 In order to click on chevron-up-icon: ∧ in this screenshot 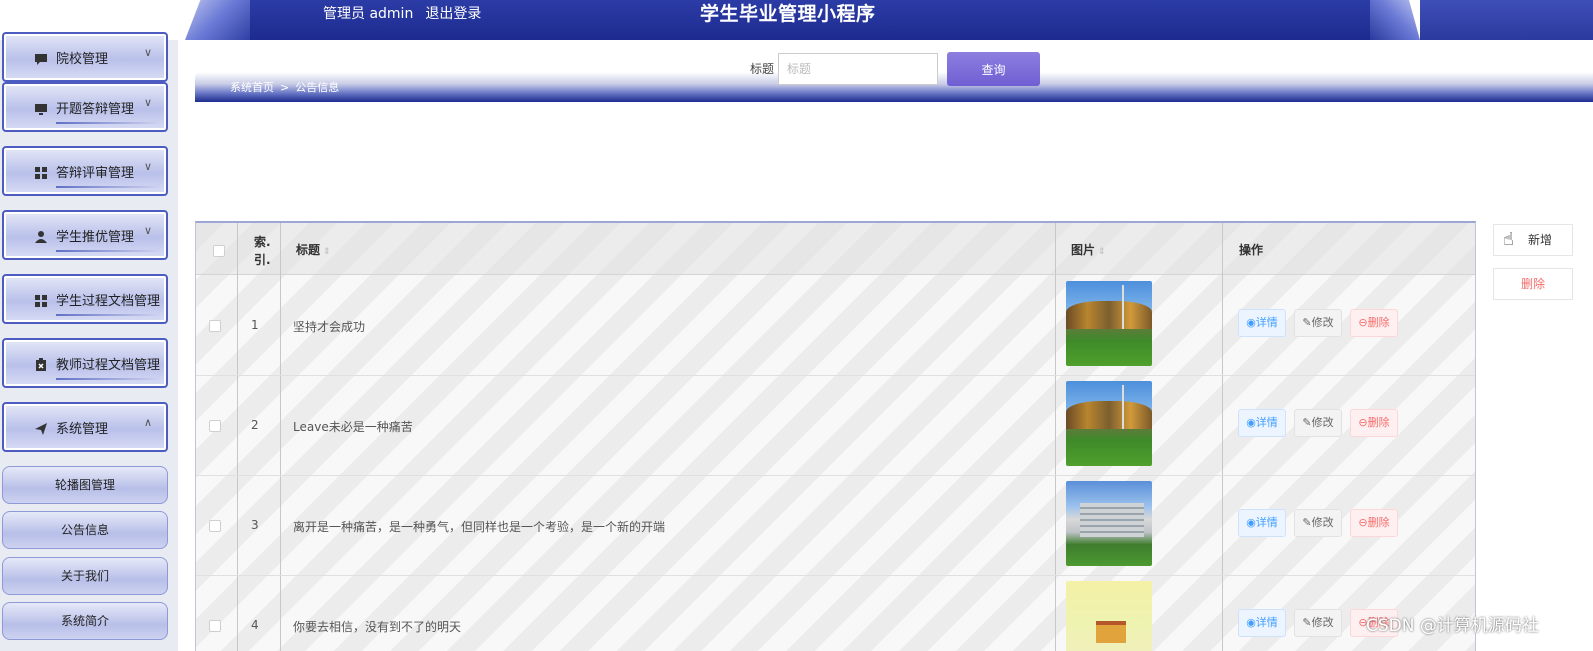, I will do `click(147, 422)`.